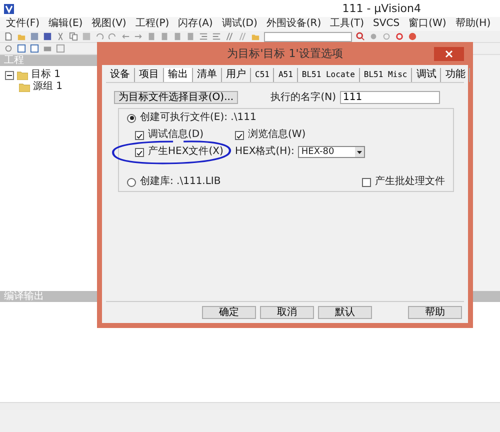 Image resolution: width=500 pixels, height=432 pixels. I want to click on tab: 功能, so click(455, 75).